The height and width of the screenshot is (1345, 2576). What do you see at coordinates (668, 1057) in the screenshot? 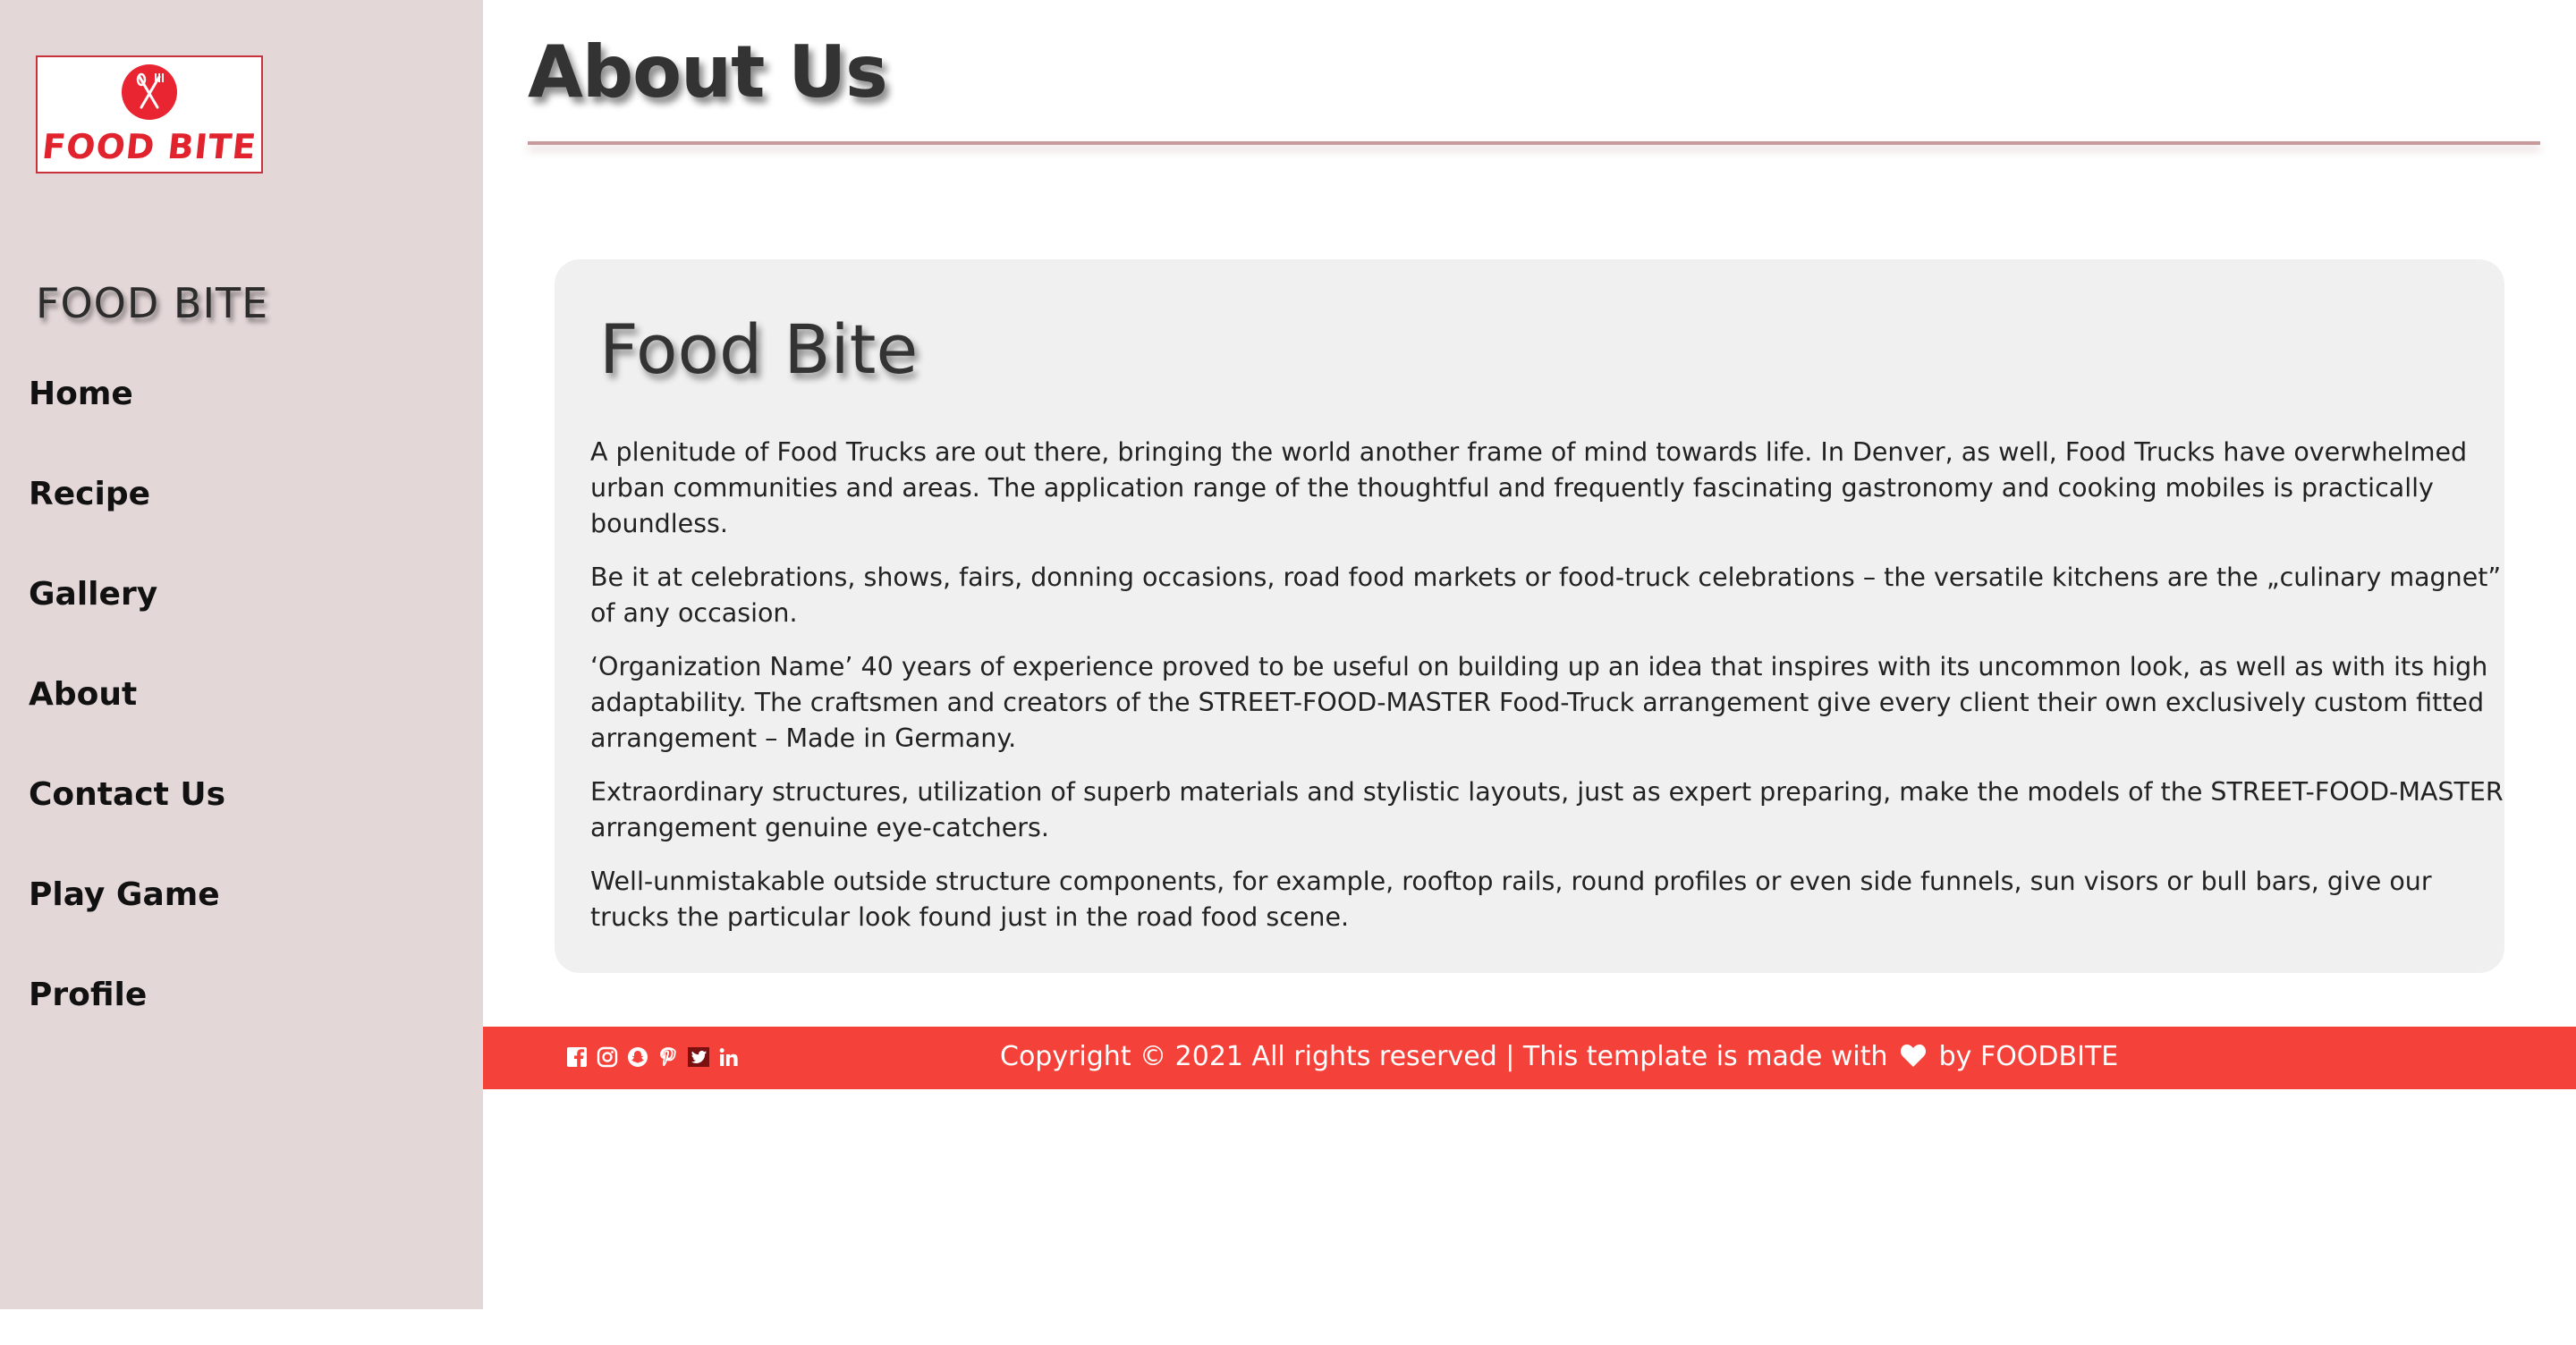
I see `pinterest-icon` at bounding box center [668, 1057].